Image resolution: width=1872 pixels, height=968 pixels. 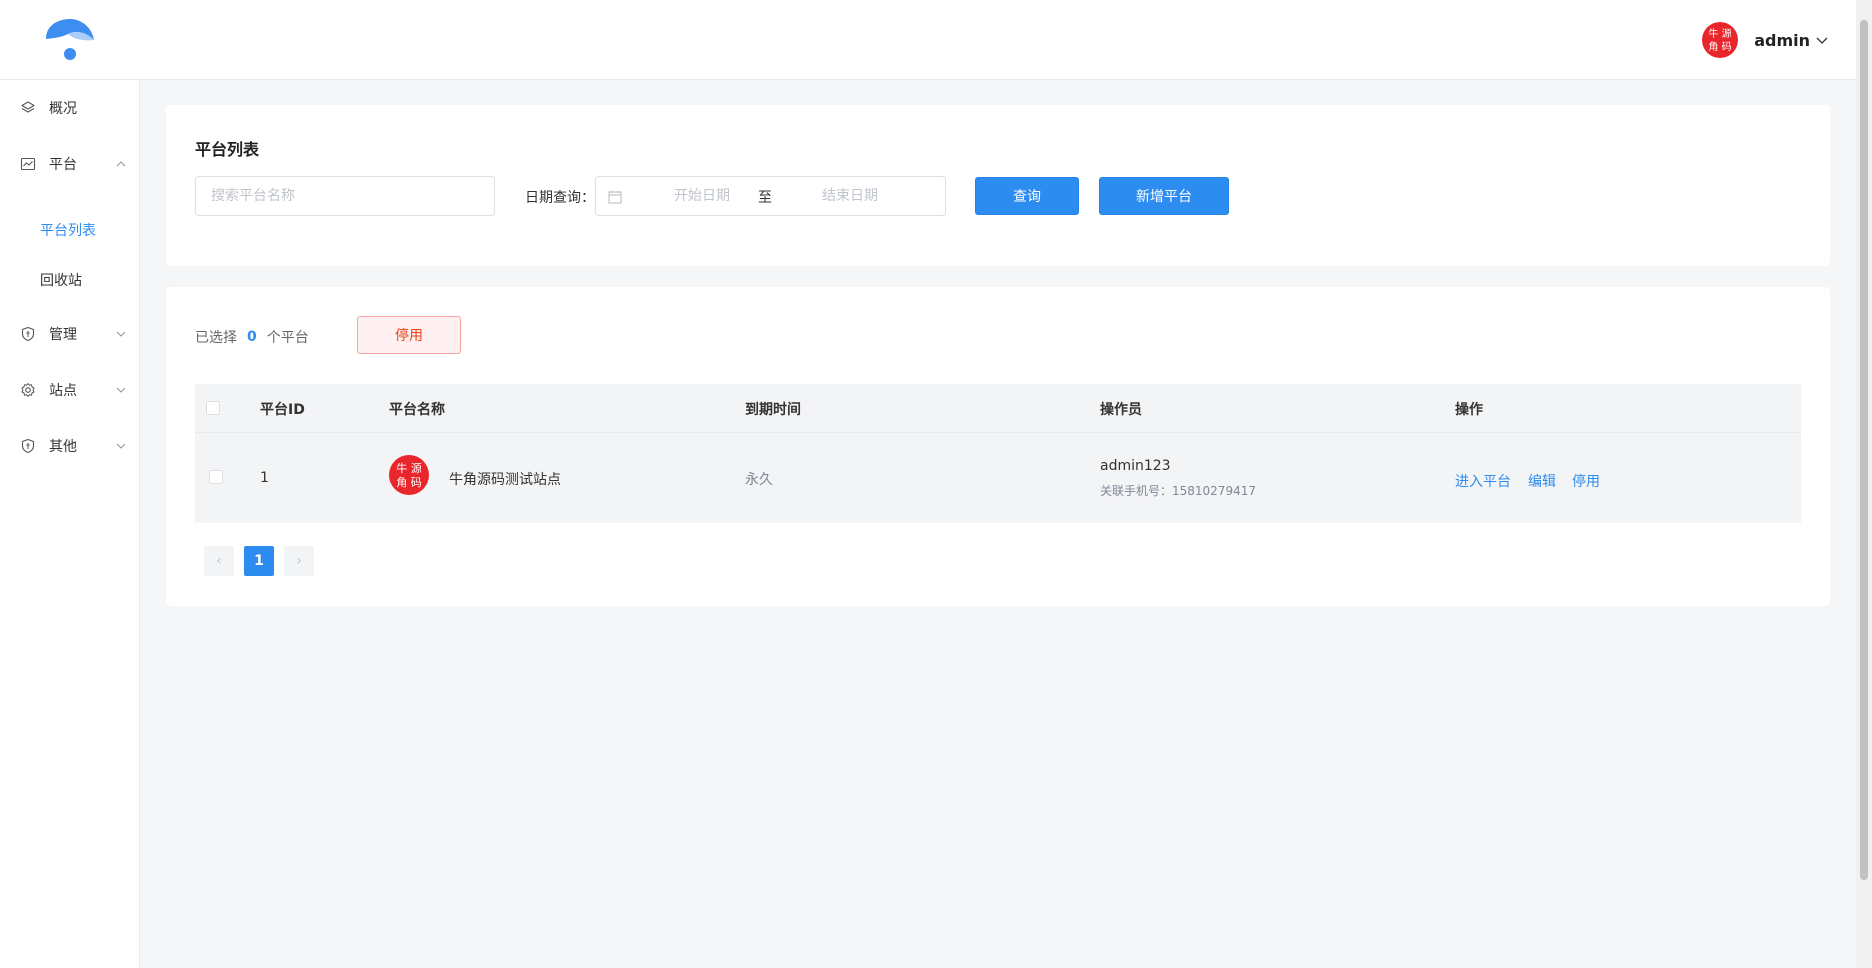 What do you see at coordinates (63, 335) in the screenshot?
I see `sidebar-item-label: 管理` at bounding box center [63, 335].